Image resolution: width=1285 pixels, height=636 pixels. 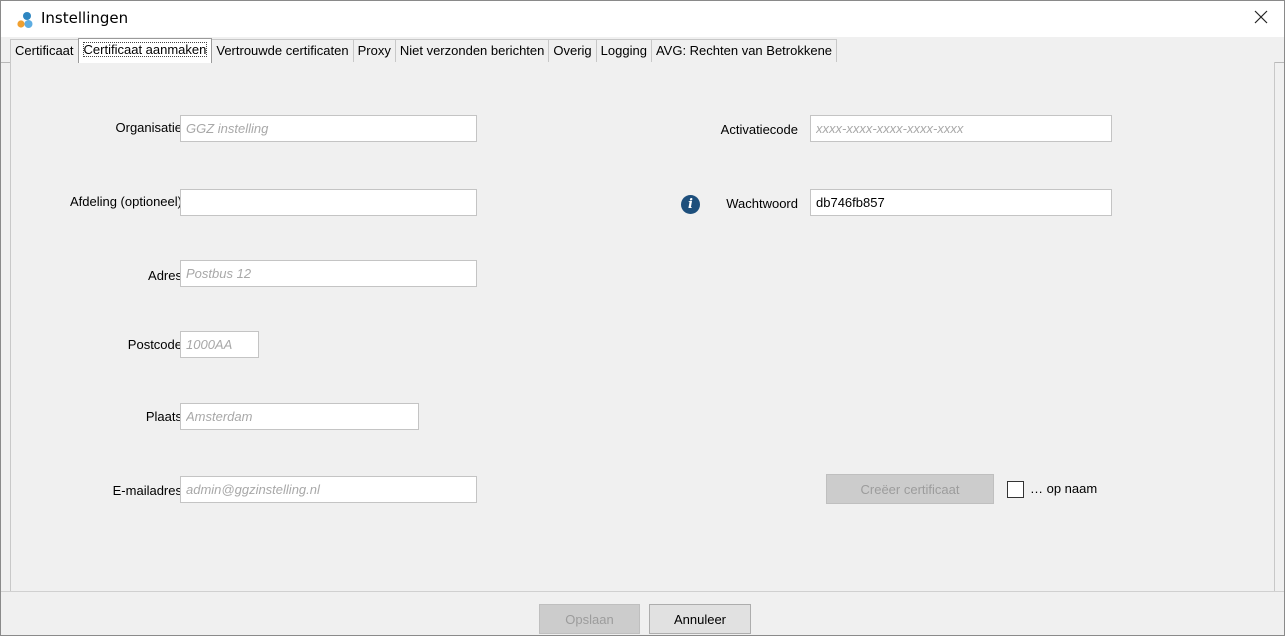 I want to click on tab-label: Niet verzonden berichten, so click(x=472, y=50).